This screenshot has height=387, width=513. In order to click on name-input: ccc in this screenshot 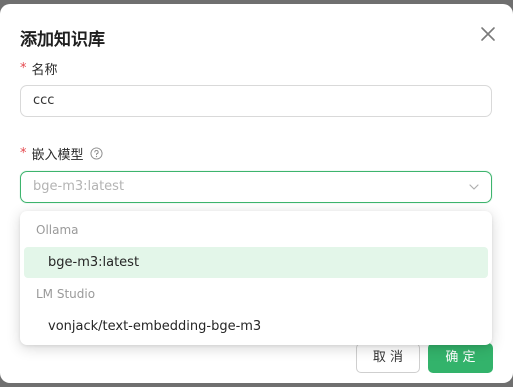, I will do `click(256, 101)`.